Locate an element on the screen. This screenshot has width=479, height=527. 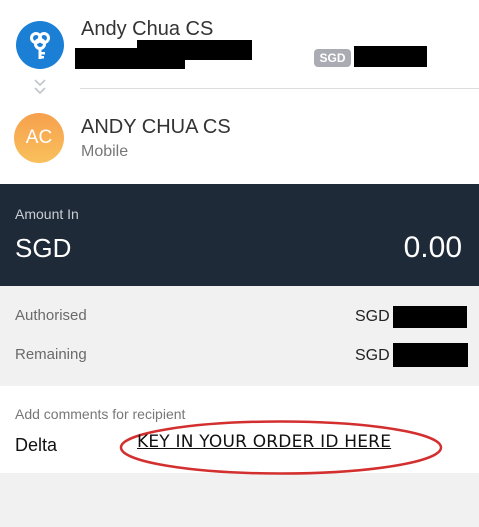
double-chevron-down-icon is located at coordinates (40, 87).